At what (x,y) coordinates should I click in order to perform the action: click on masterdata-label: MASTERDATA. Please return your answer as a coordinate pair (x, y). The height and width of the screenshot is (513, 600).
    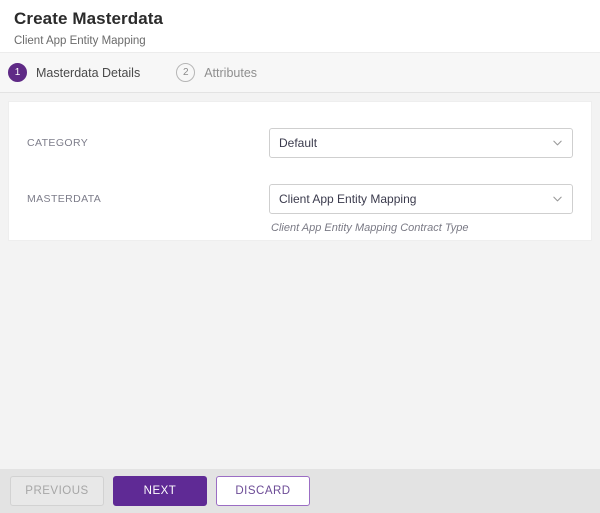
    Looking at the image, I should click on (64, 199).